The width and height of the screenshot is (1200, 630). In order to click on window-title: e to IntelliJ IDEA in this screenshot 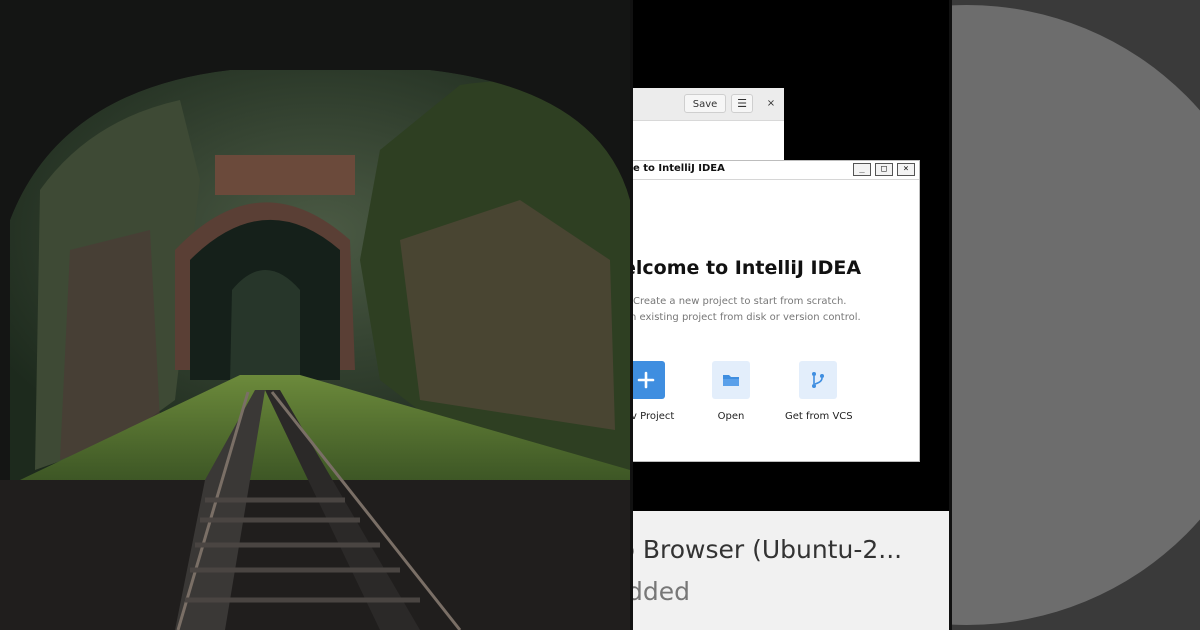, I will do `click(679, 168)`.